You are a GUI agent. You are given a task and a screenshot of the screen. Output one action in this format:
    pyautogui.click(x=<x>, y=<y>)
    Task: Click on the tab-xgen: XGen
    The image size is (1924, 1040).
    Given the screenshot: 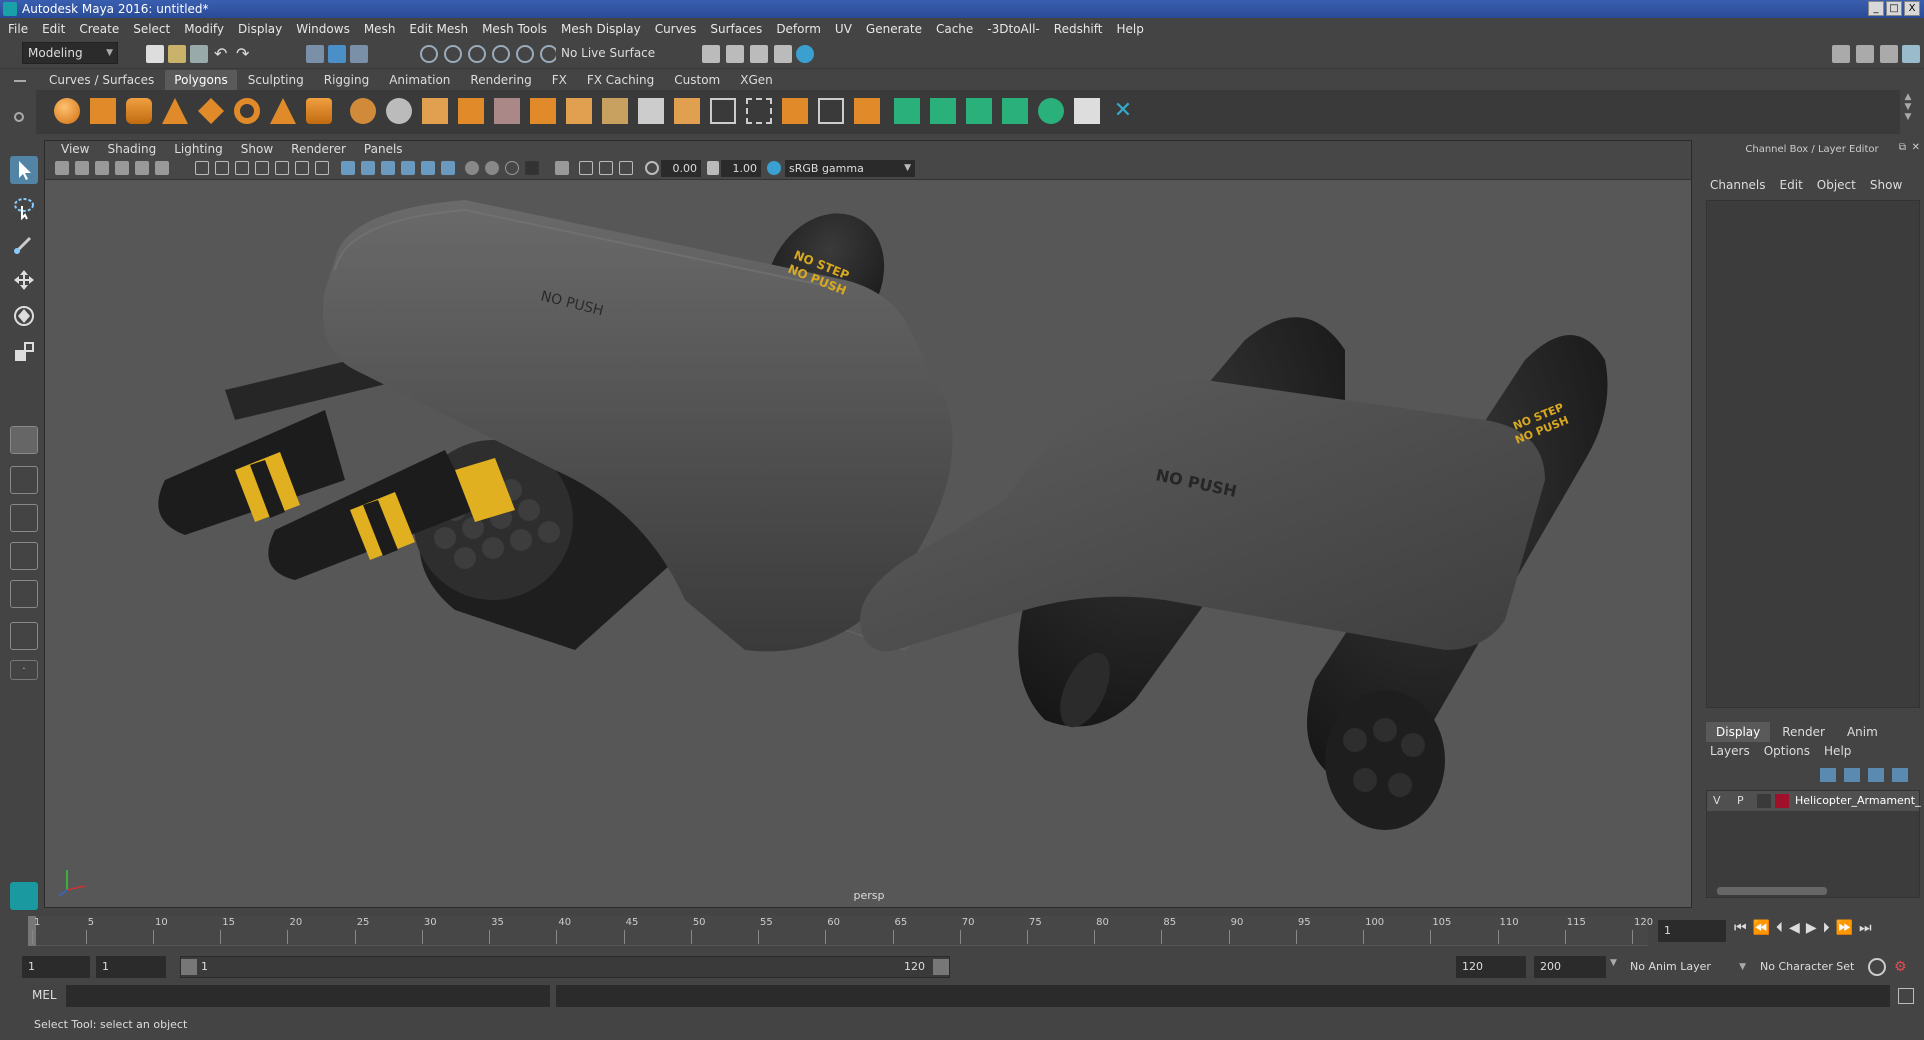 What is the action you would take?
    pyautogui.click(x=756, y=80)
    